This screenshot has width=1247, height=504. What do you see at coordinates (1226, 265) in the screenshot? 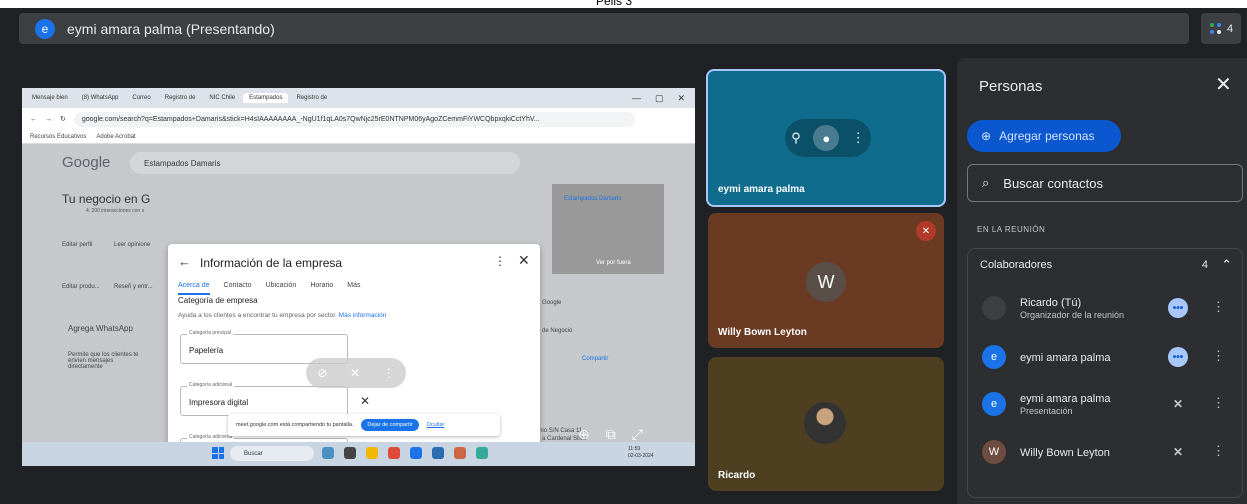
I see `chevron-up-icon: ⌃` at bounding box center [1226, 265].